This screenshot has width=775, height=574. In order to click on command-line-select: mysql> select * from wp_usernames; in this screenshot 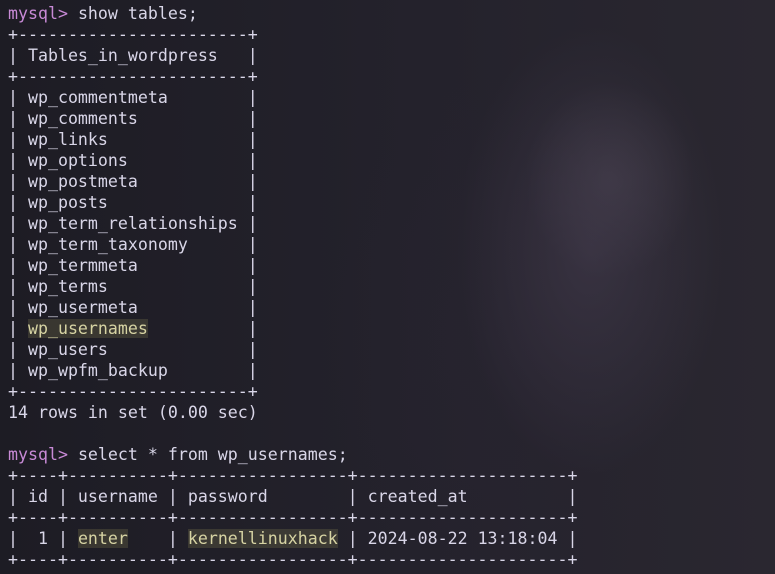, I will do `click(391, 454)`.